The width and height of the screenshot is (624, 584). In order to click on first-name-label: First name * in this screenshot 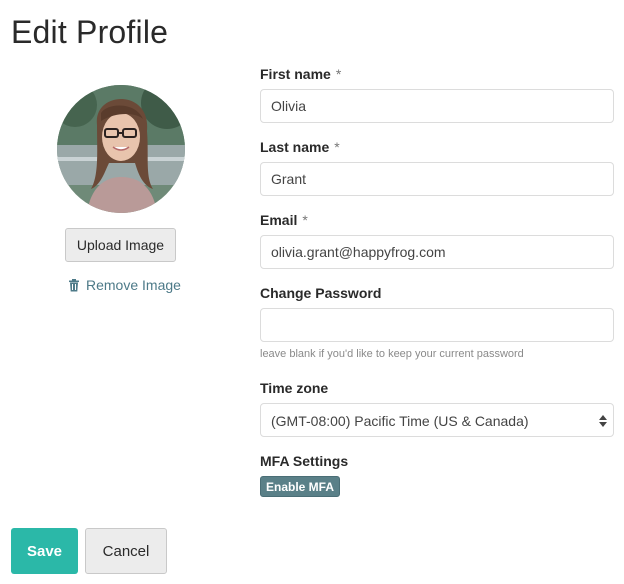, I will do `click(300, 74)`.